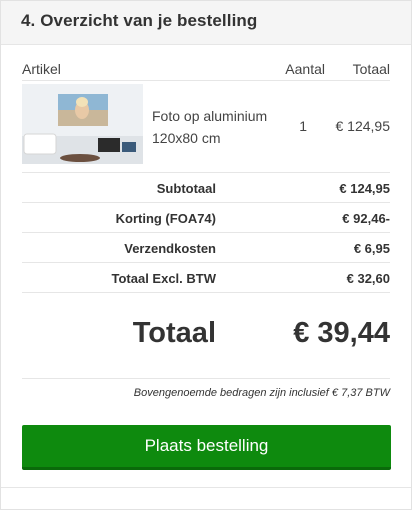 The width and height of the screenshot is (412, 510). What do you see at coordinates (363, 126) in the screenshot?
I see `item-total: € 124,95` at bounding box center [363, 126].